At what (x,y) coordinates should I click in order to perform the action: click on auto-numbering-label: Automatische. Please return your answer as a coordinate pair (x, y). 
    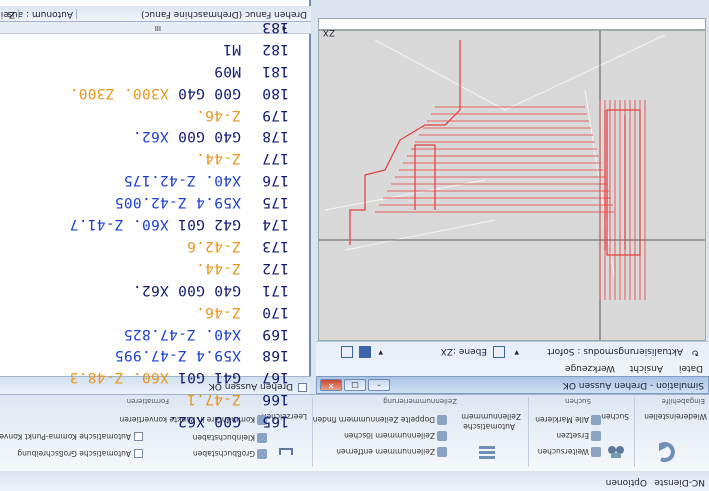
    Looking at the image, I should click on (489, 426).